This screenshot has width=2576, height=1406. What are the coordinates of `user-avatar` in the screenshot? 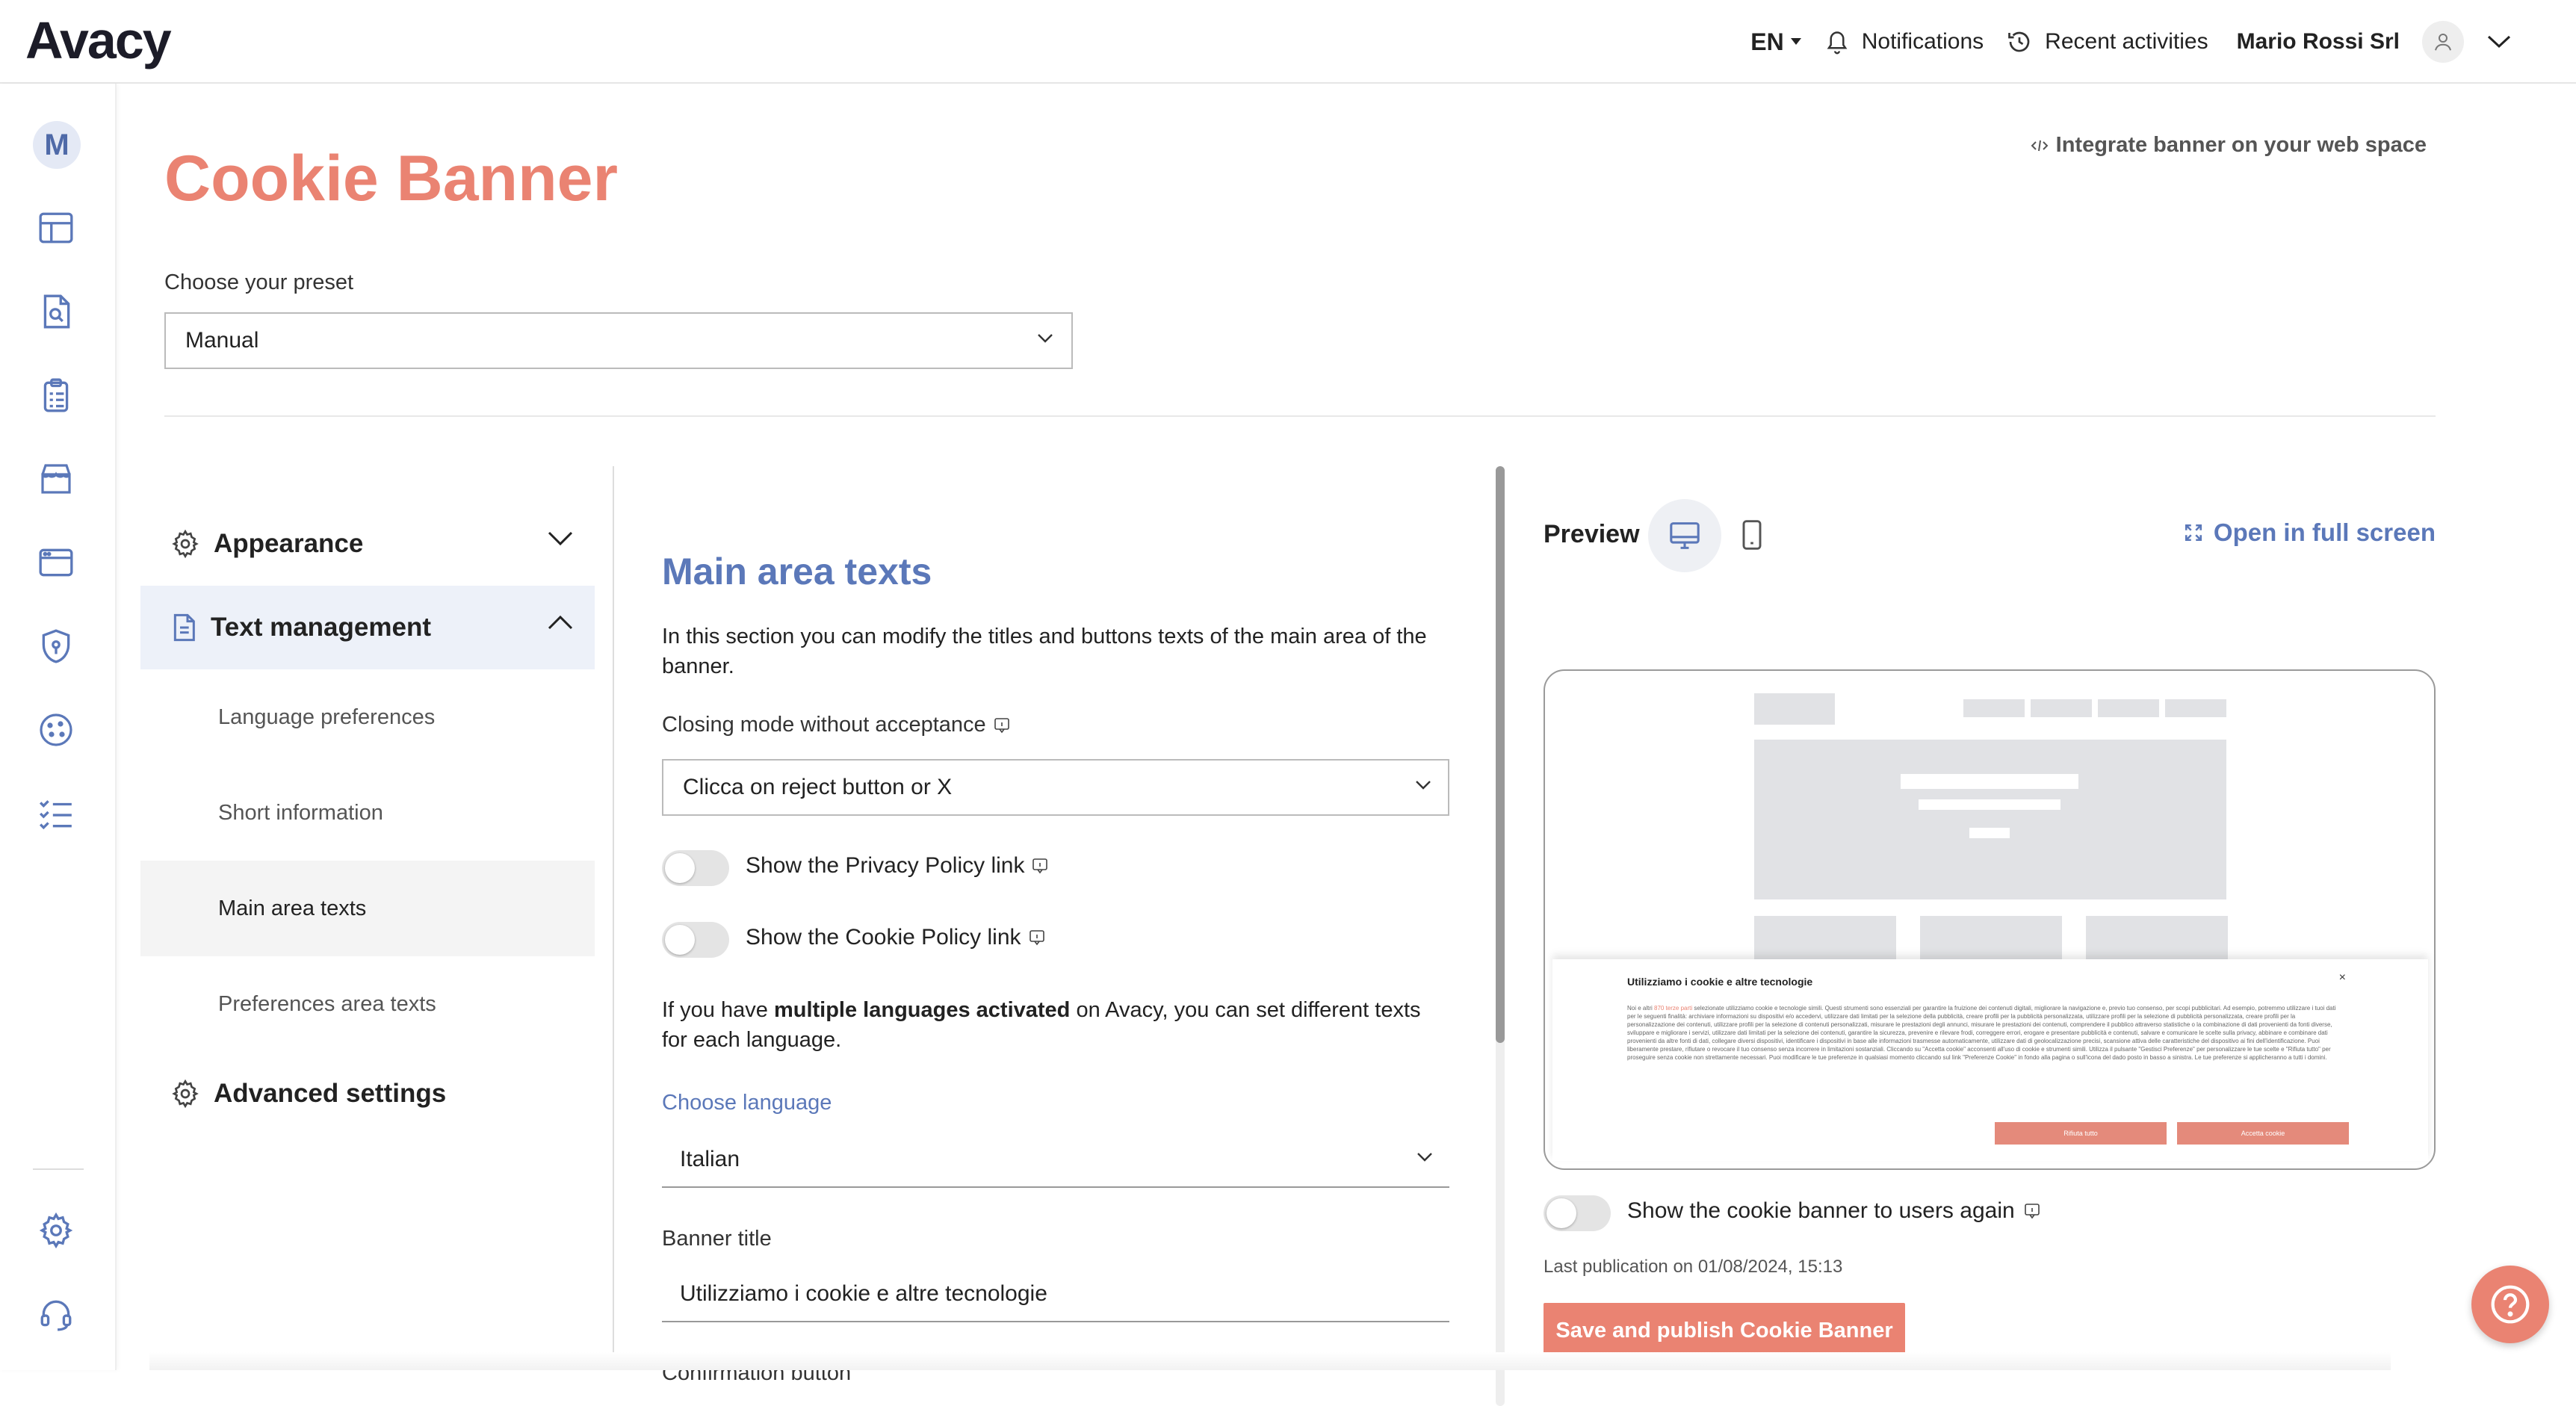 It's located at (2443, 42).